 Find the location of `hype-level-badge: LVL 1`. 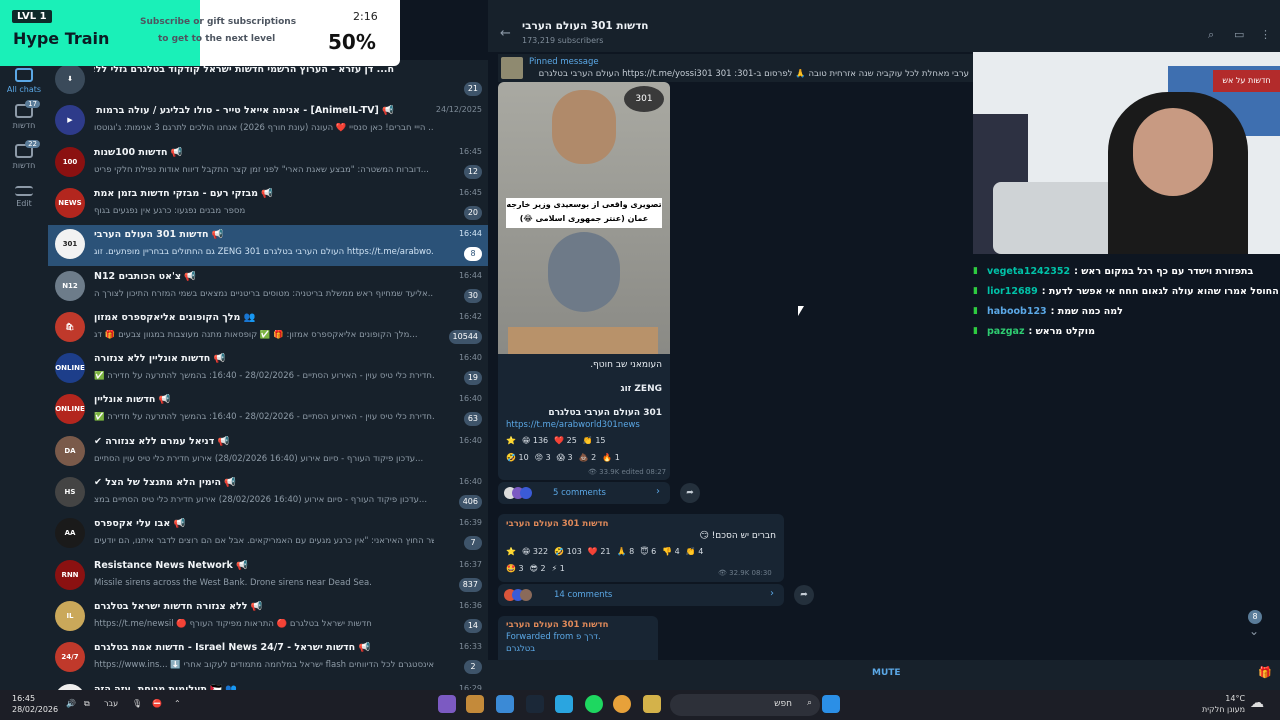

hype-level-badge: LVL 1 is located at coordinates (32, 16).